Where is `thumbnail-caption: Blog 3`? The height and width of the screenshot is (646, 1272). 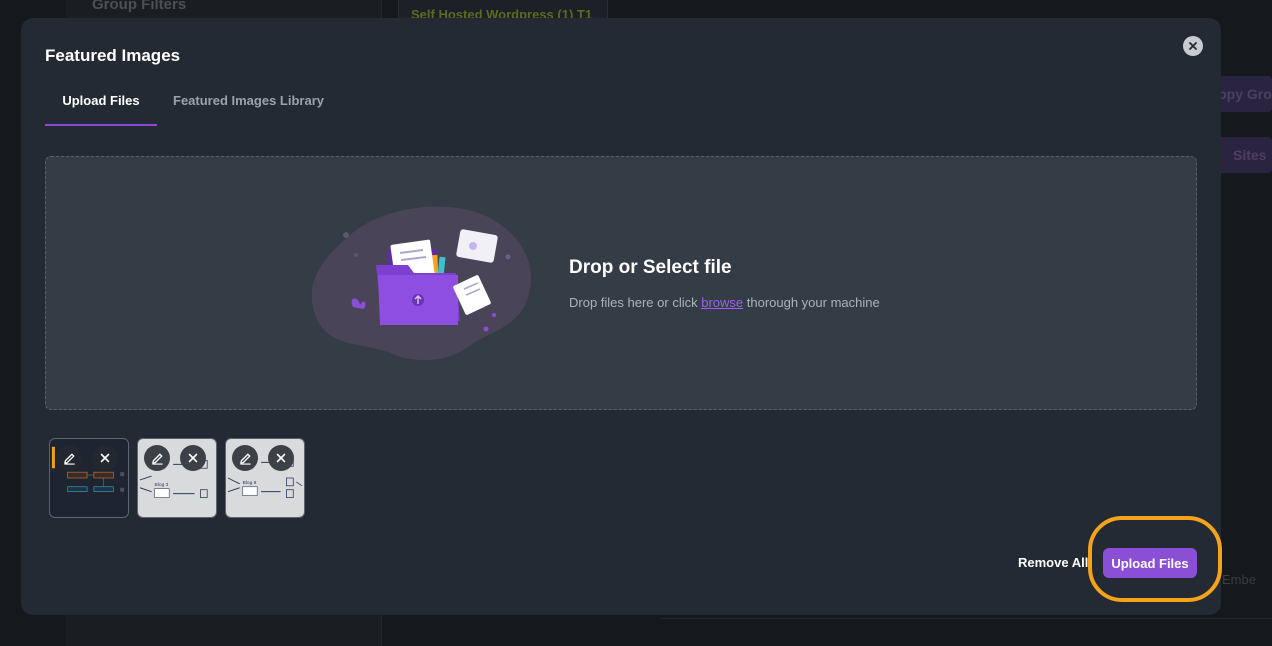
thumbnail-caption: Blog 3 is located at coordinates (162, 485).